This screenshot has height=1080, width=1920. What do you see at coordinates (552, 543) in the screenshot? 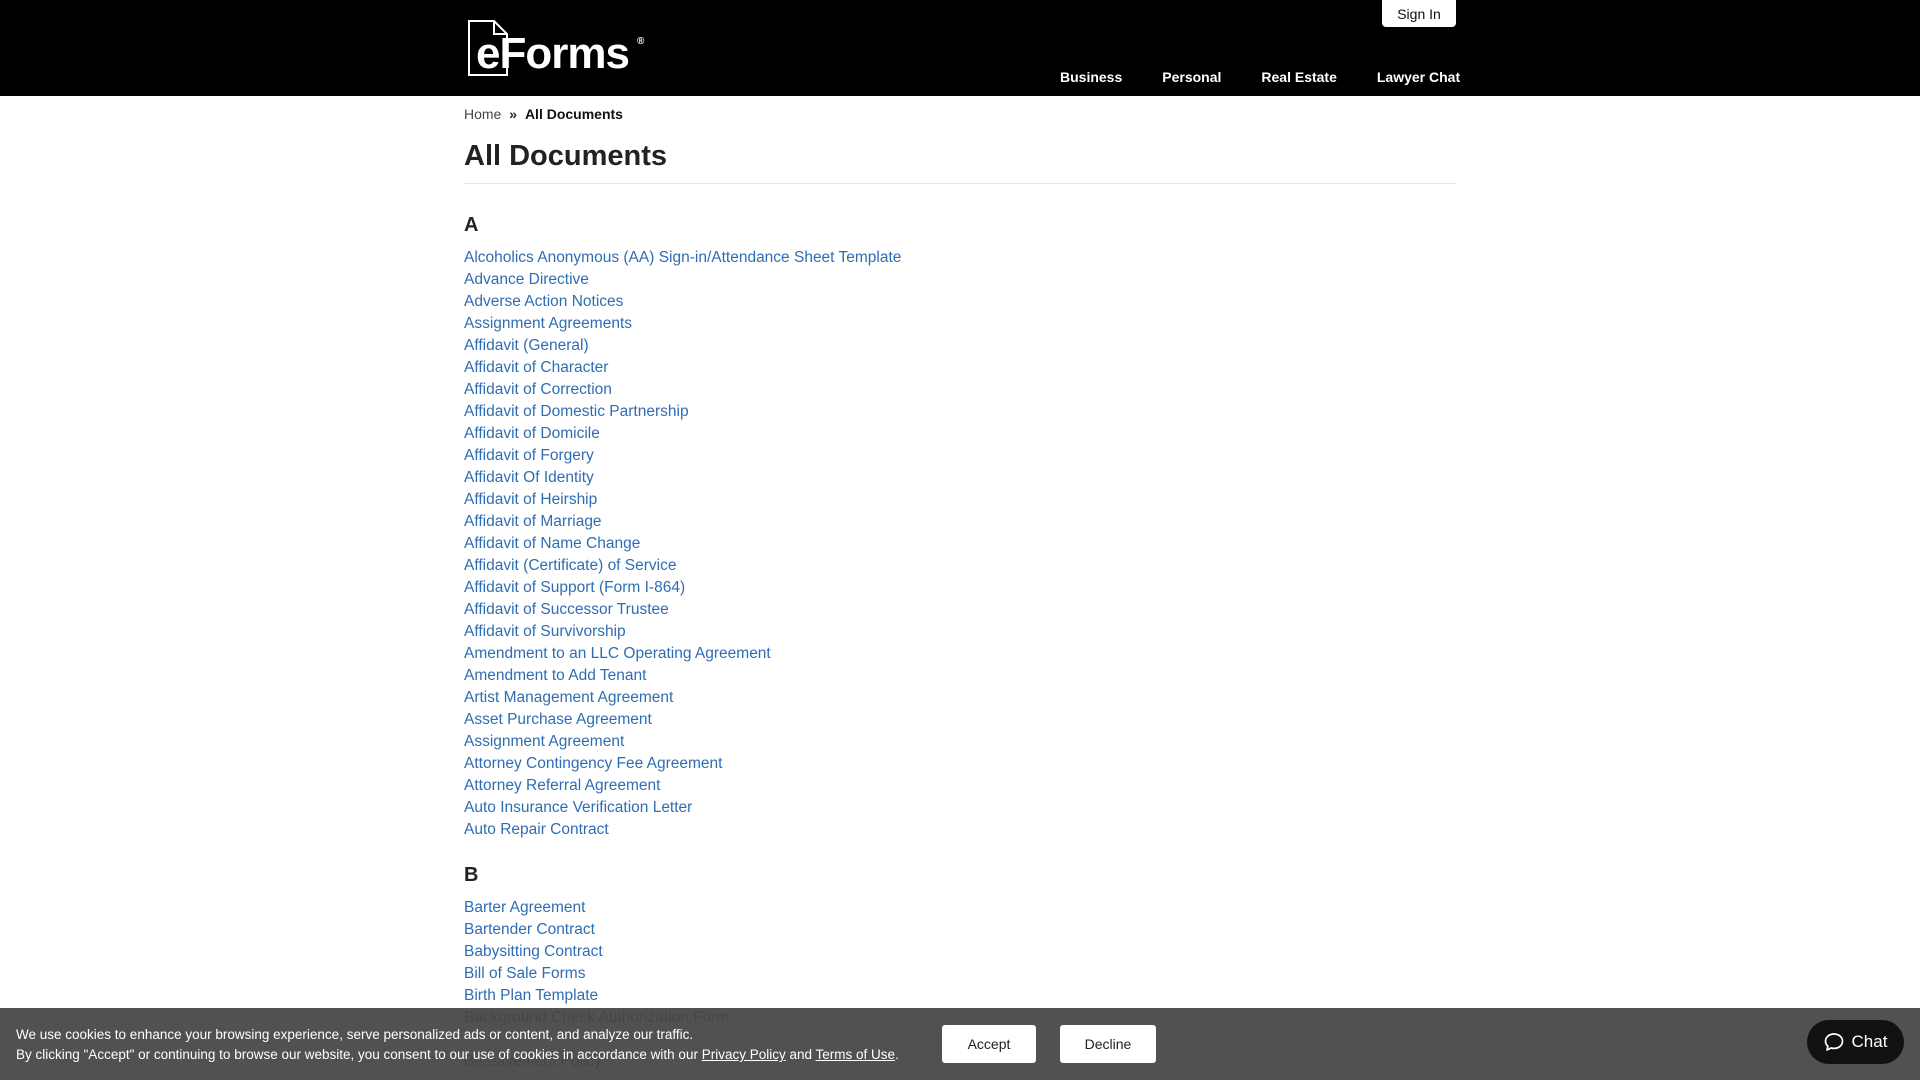
I see `document-link: Affidavit of Name Change` at bounding box center [552, 543].